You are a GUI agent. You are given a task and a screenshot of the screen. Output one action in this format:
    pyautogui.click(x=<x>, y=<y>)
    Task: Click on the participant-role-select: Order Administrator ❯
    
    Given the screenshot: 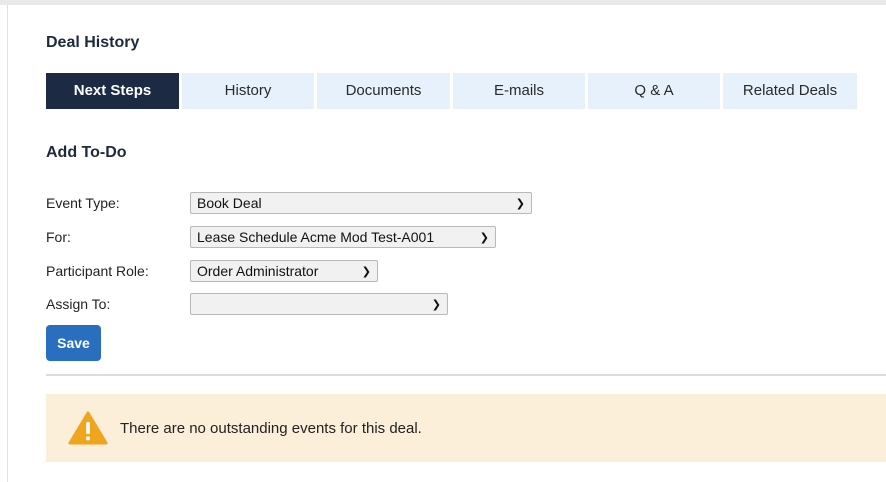 What is the action you would take?
    pyautogui.click(x=284, y=271)
    